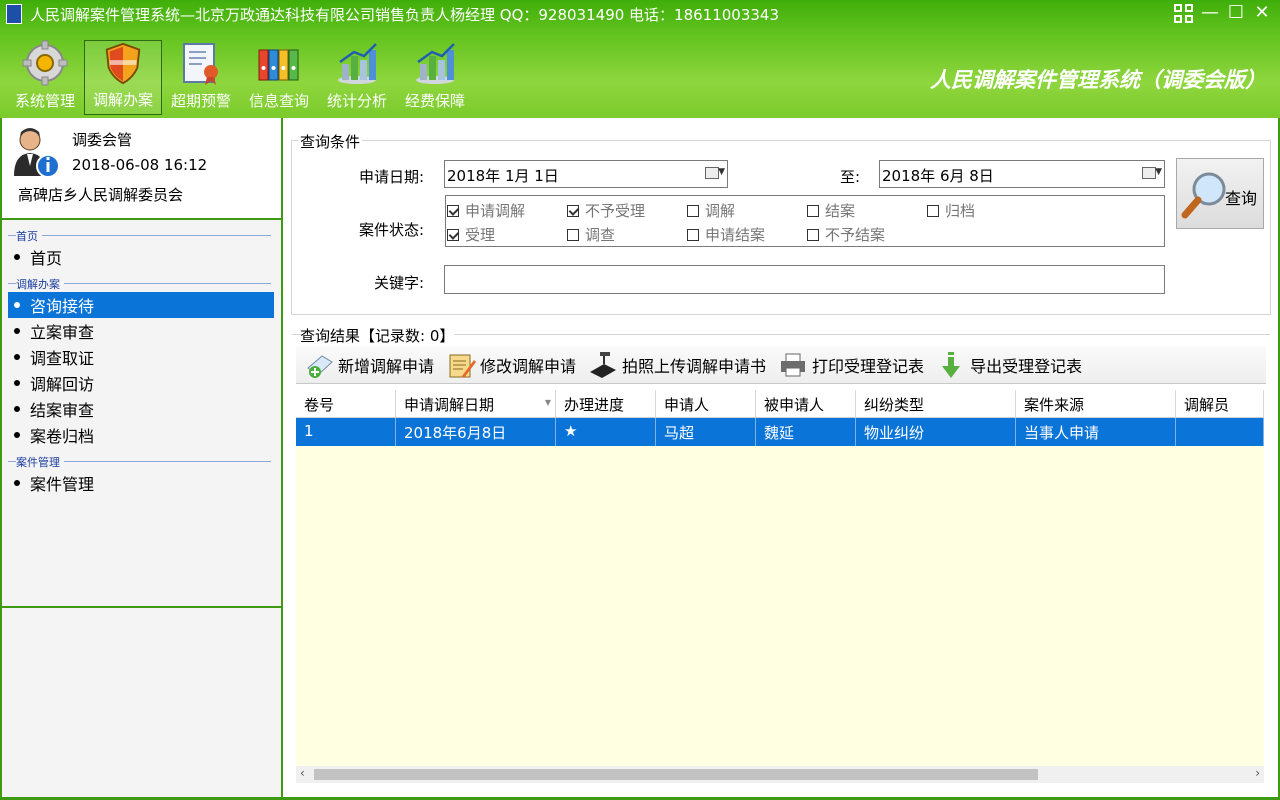  Describe the element at coordinates (139, 234) in the screenshot. I see `nav-group-home: 首页` at that location.